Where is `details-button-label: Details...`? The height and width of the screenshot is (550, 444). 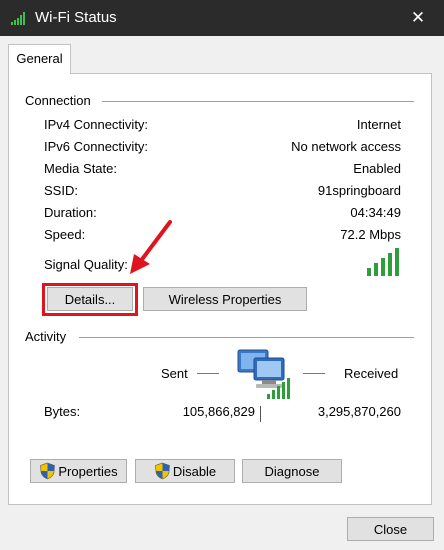 details-button-label: Details... is located at coordinates (90, 299).